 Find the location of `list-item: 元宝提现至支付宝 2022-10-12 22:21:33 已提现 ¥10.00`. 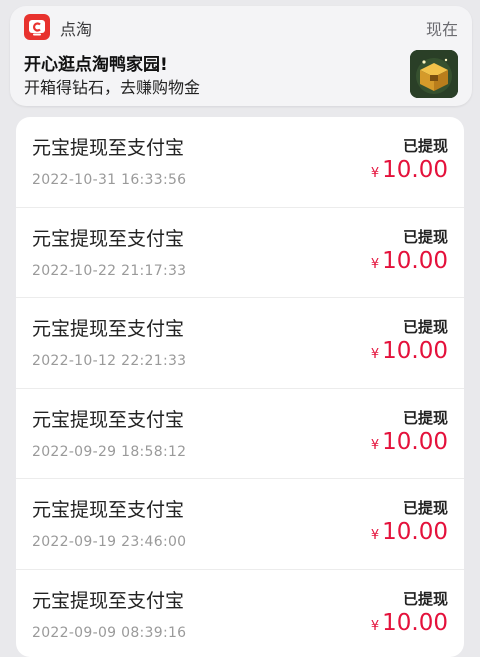

list-item: 元宝提现至支付宝 2022-10-12 22:21:33 已提现 ¥10.00 is located at coordinates (240, 343).